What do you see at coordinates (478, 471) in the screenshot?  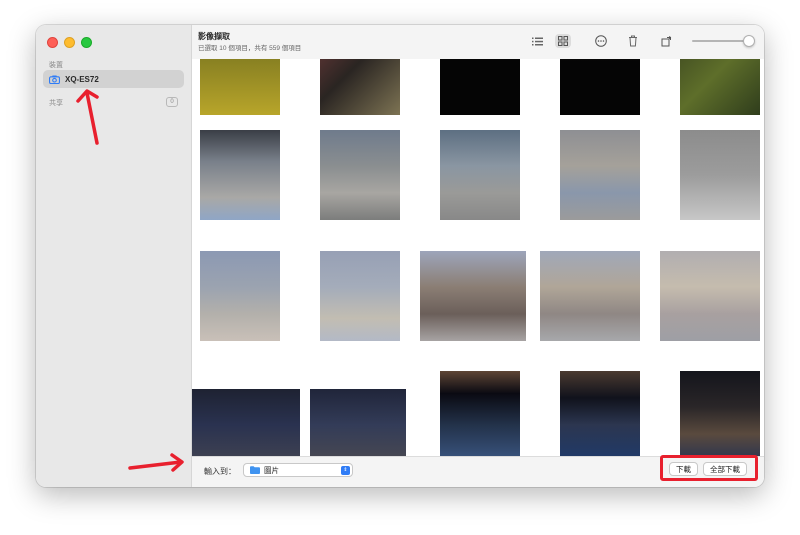 I see `bottom-bar: 輸入到： 圖片 ⇕ 下載 全部下載` at bounding box center [478, 471].